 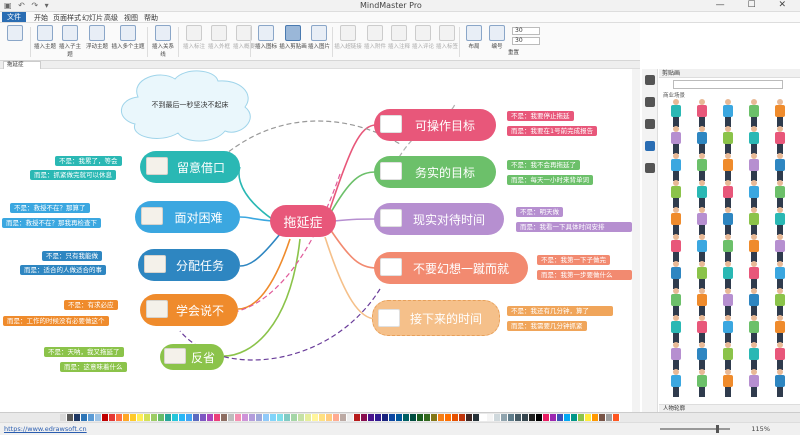 What do you see at coordinates (97, 37) in the screenshot?
I see `floating-topic-button: 浮动主题` at bounding box center [97, 37].